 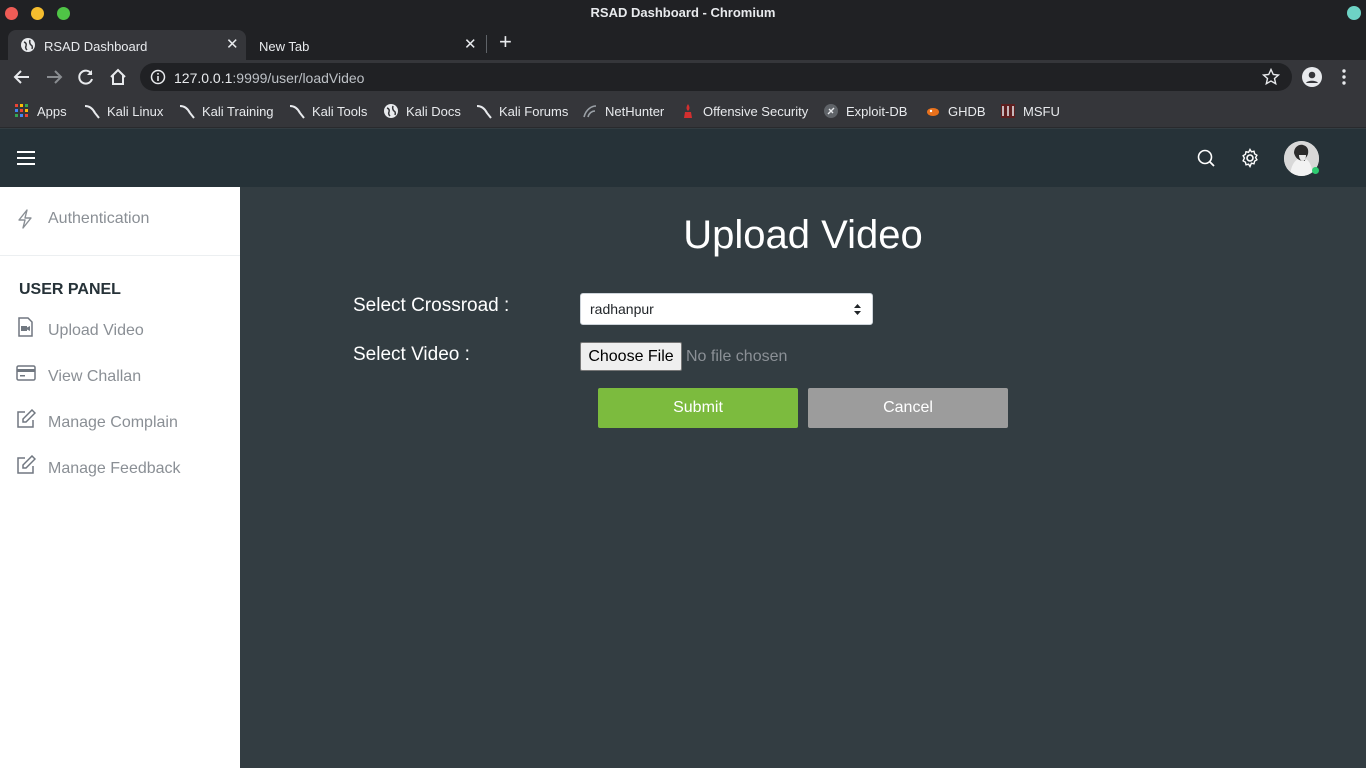 I want to click on video-label: Select Video :, so click(x=411, y=354).